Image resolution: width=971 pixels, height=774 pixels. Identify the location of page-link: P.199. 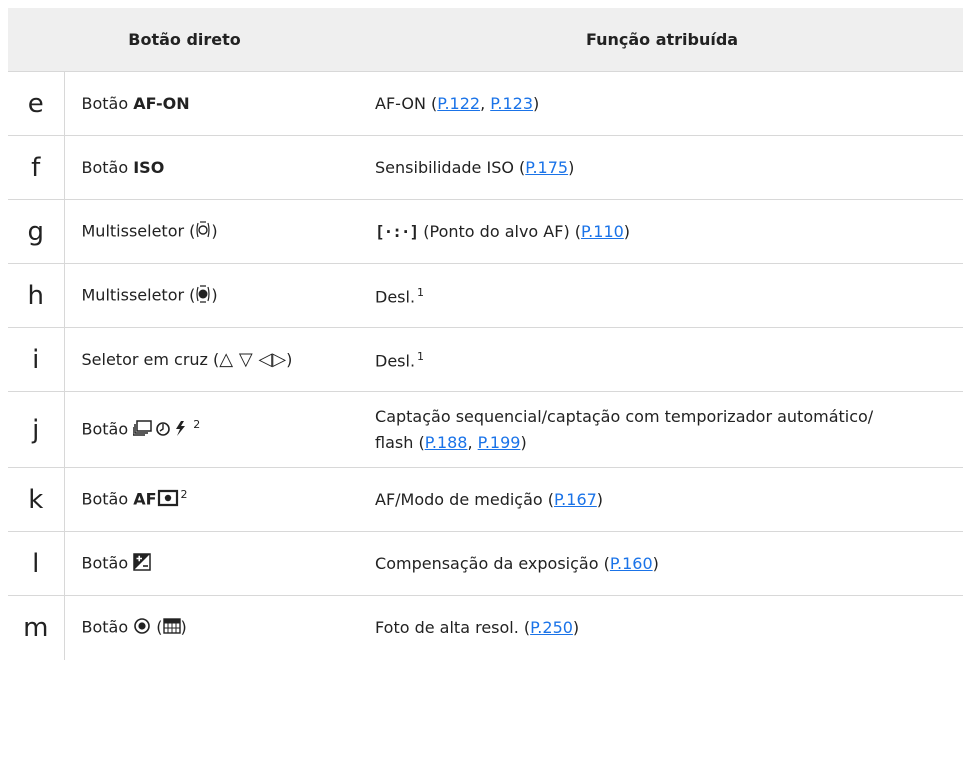
(499, 442).